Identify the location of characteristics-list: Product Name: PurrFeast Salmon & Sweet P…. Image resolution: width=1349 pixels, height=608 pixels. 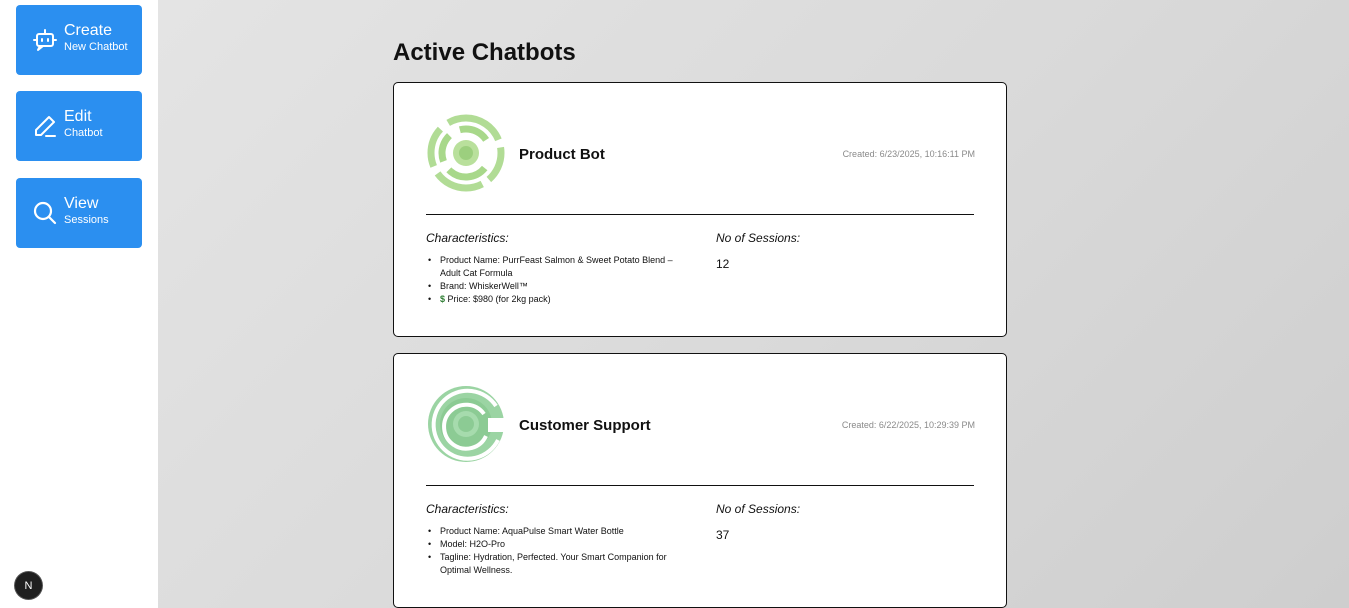
(558, 280).